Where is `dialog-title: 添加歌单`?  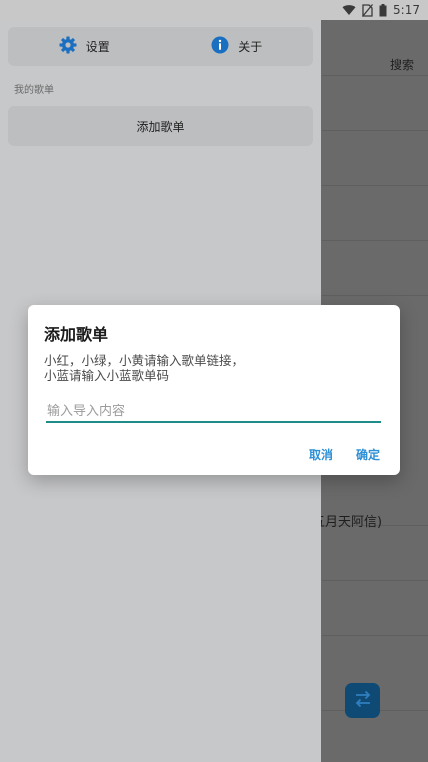
dialog-title: 添加歌单 is located at coordinates (76, 334).